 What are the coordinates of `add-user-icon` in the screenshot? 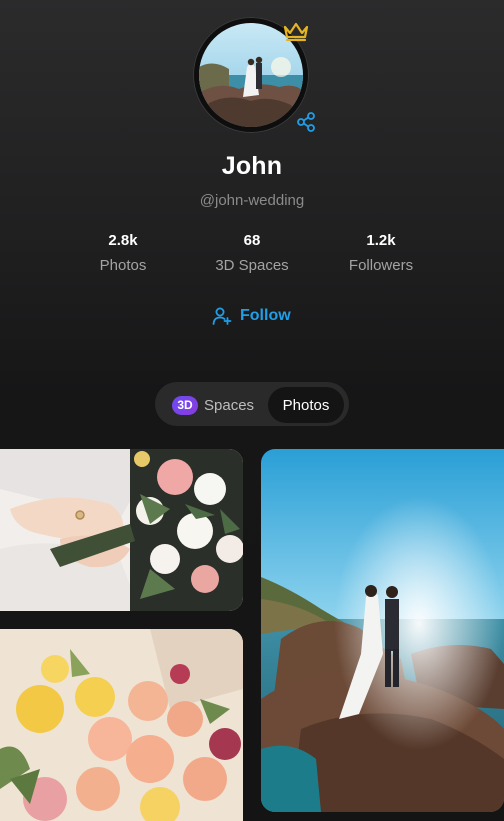 It's located at (222, 316).